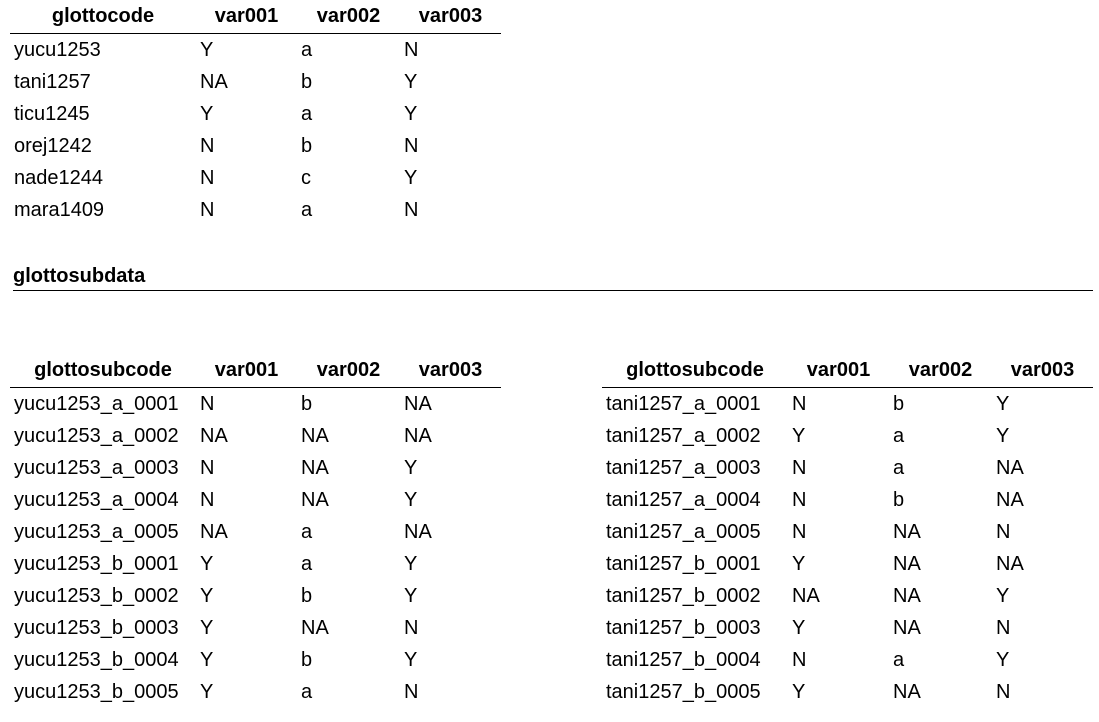 The height and width of the screenshot is (722, 1099). Describe the element at coordinates (683, 499) in the screenshot. I see `code-cell: tani1257_a_0004` at that location.